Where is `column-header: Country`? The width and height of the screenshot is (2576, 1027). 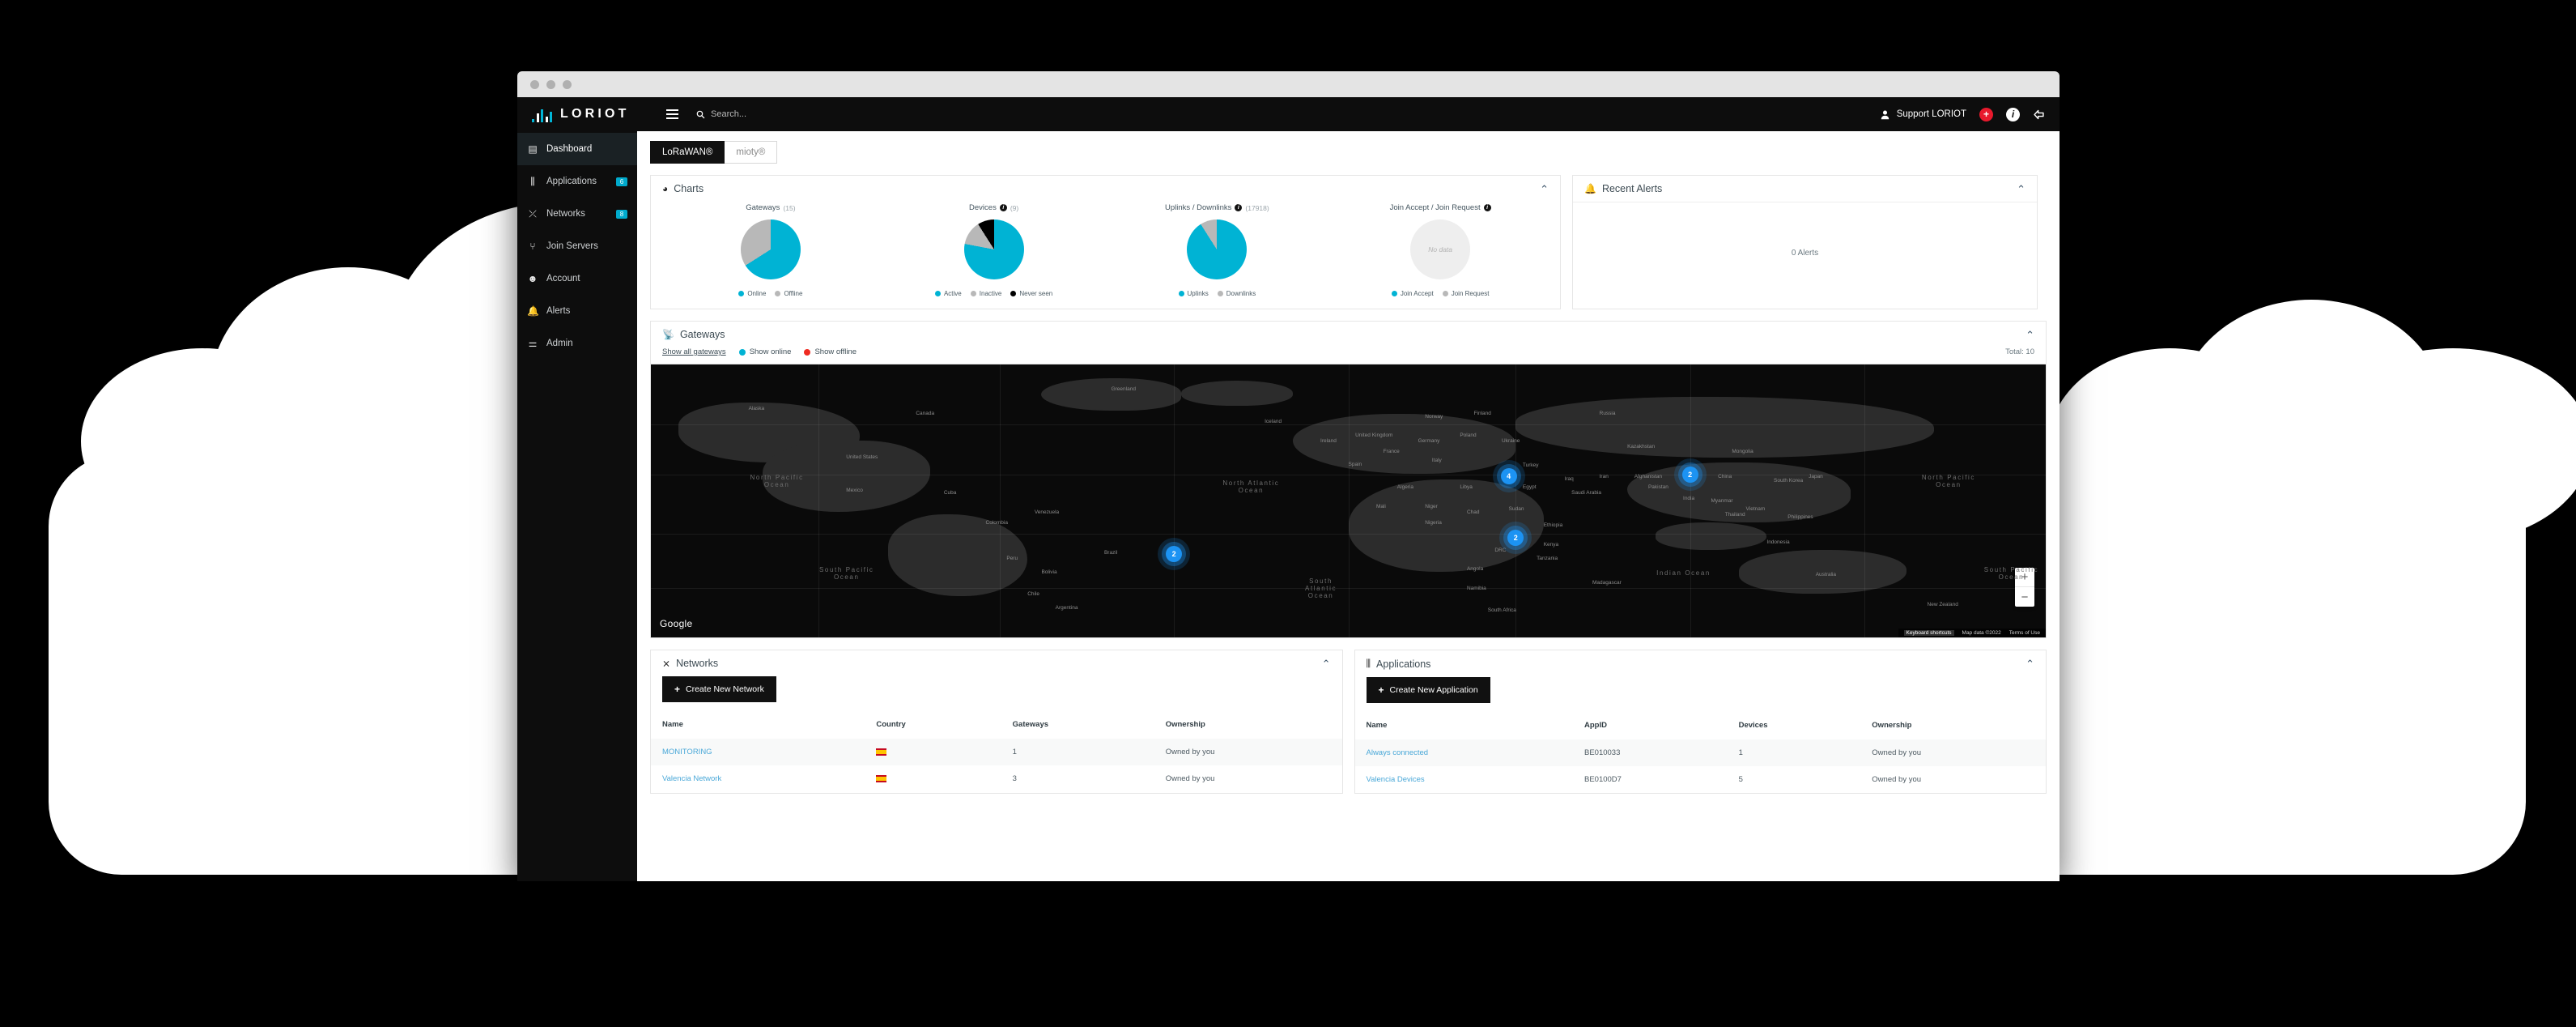
column-header: Country is located at coordinates (891, 724).